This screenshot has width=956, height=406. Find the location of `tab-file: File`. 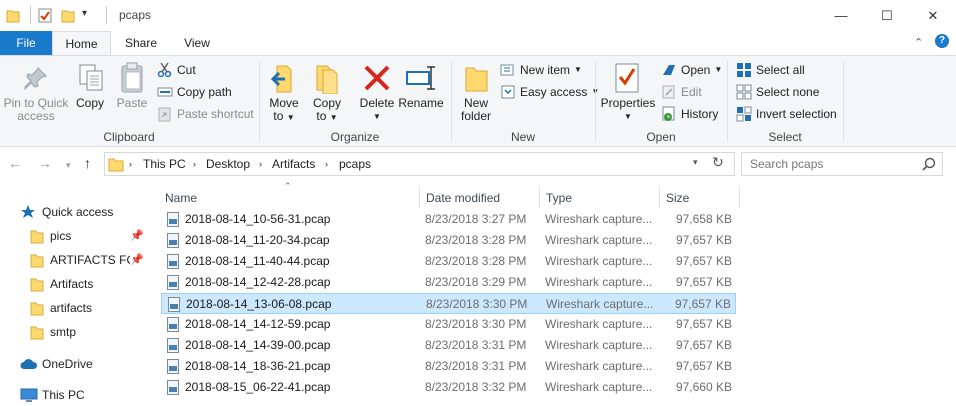

tab-file: File is located at coordinates (26, 43).